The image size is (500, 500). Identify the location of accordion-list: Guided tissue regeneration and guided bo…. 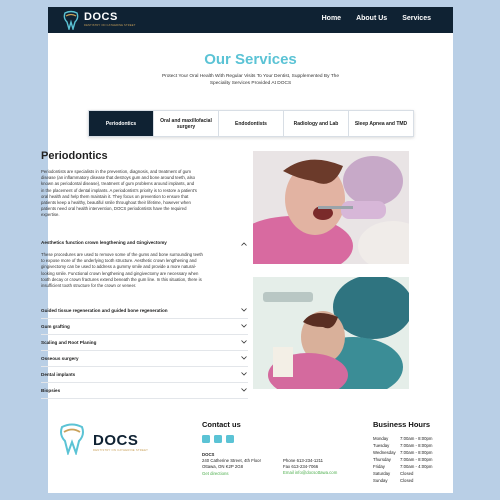
(144, 351).